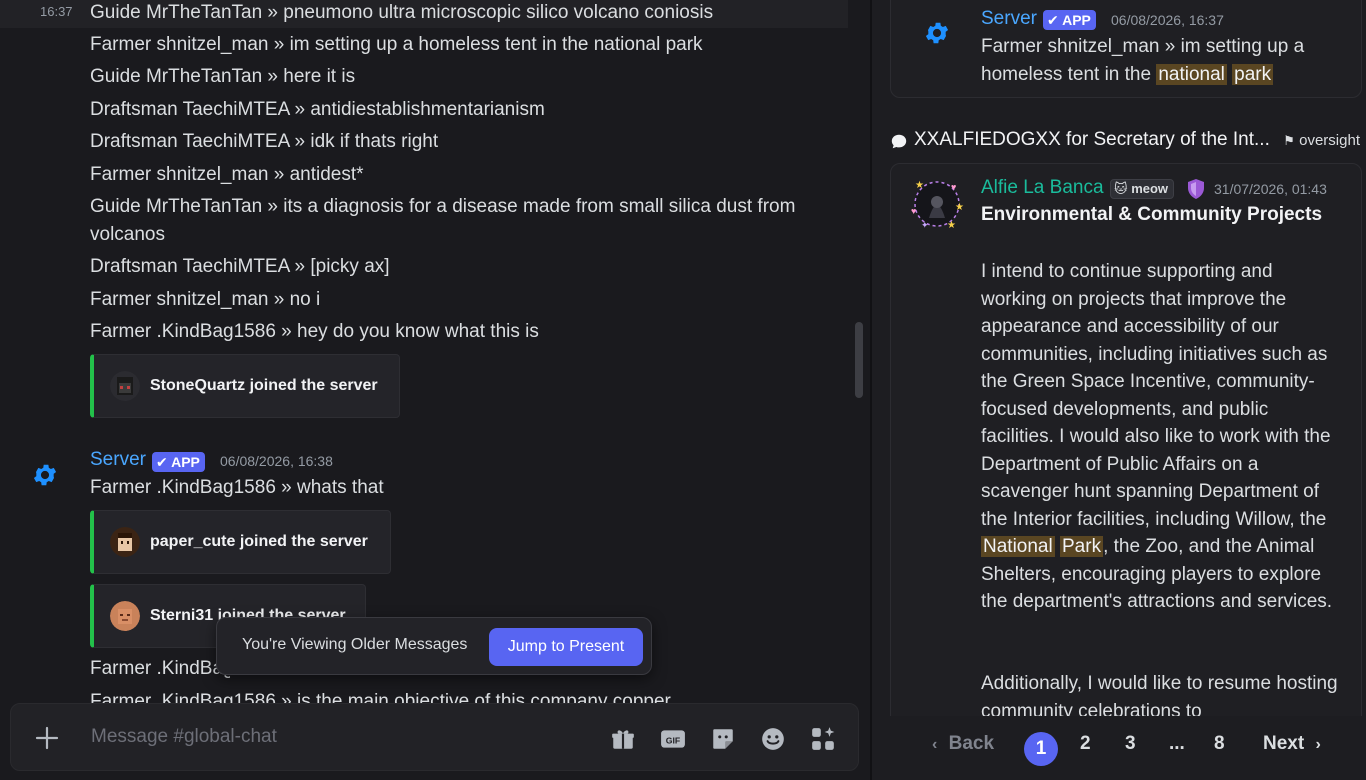 The height and width of the screenshot is (780, 1366). Describe the element at coordinates (264, 385) in the screenshot. I see `join-text: StoneQuartz joined the server` at that location.